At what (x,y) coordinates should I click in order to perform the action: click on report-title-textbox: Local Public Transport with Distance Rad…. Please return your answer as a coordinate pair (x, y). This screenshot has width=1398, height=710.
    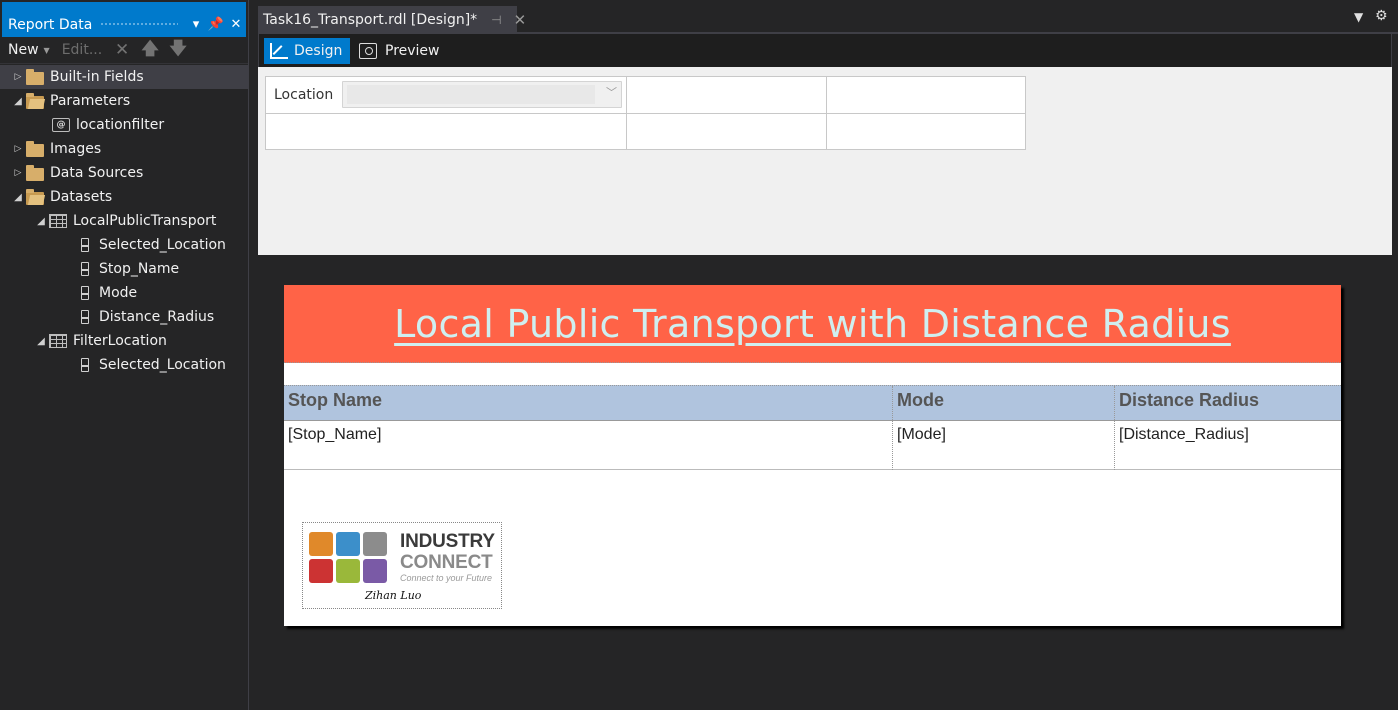
    Looking at the image, I should click on (812, 324).